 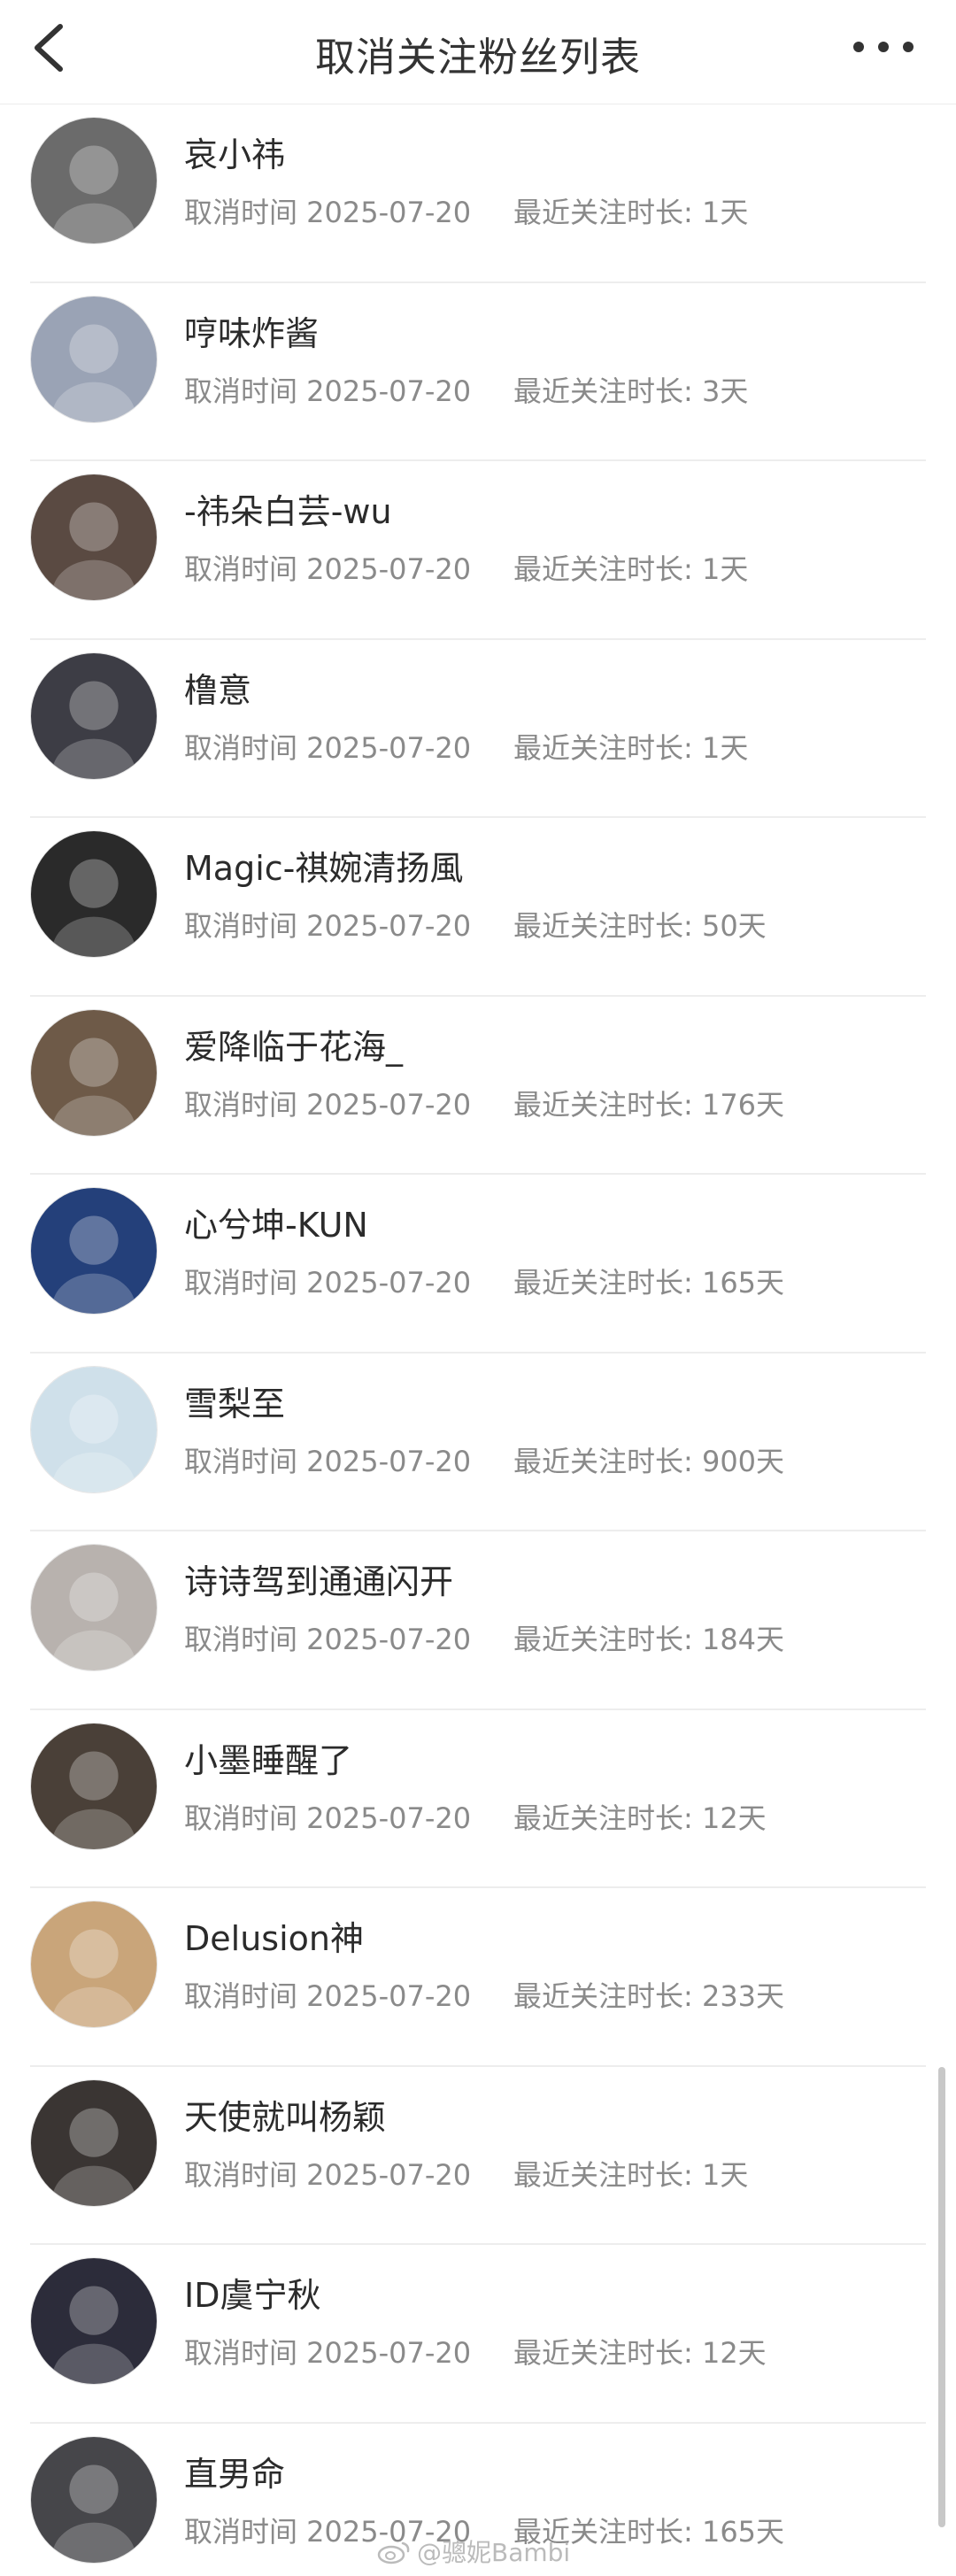 I want to click on watermark-text: @骢妮Bambi, so click(x=494, y=2552).